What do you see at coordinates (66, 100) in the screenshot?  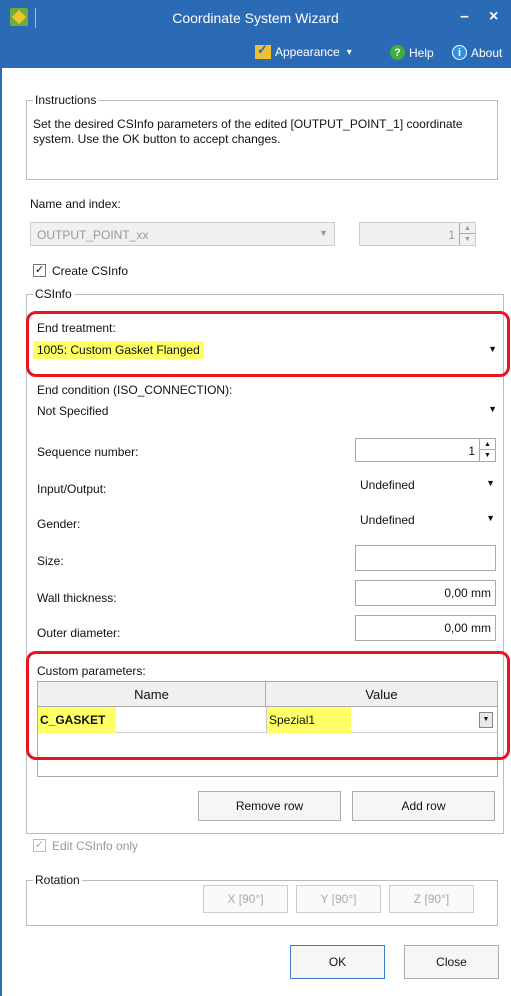 I see `instructions-legend: Instructions` at bounding box center [66, 100].